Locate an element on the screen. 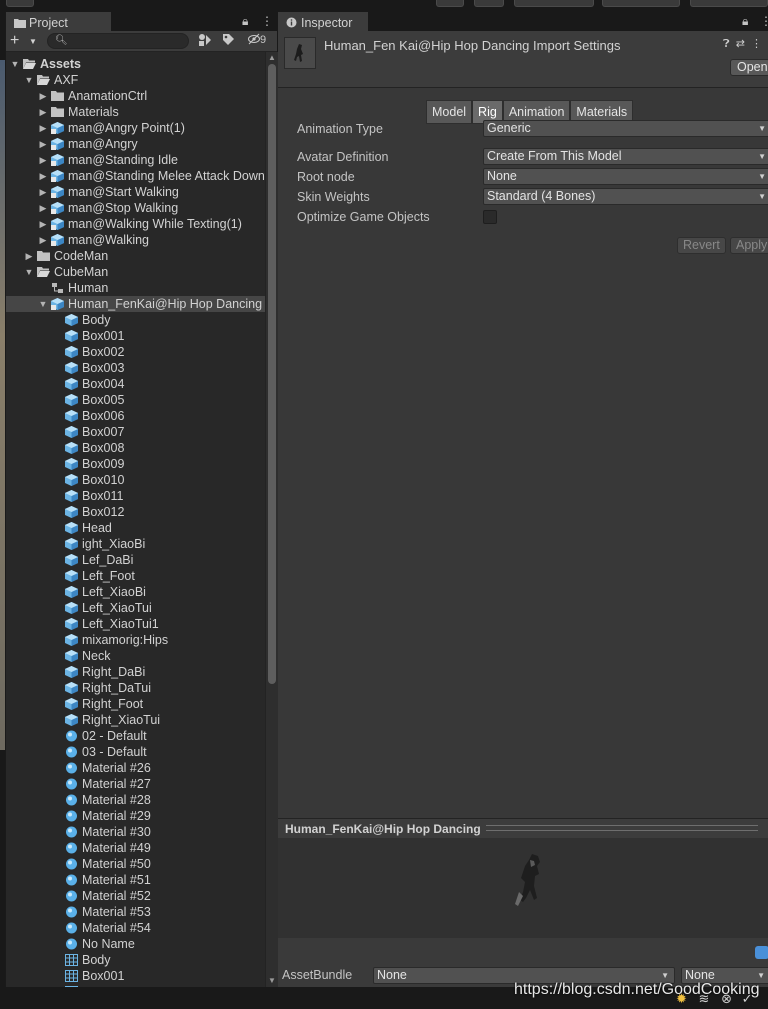 Image resolution: width=768 pixels, height=1009 pixels. tree-row: ▼ CubeMan is located at coordinates (135, 272).